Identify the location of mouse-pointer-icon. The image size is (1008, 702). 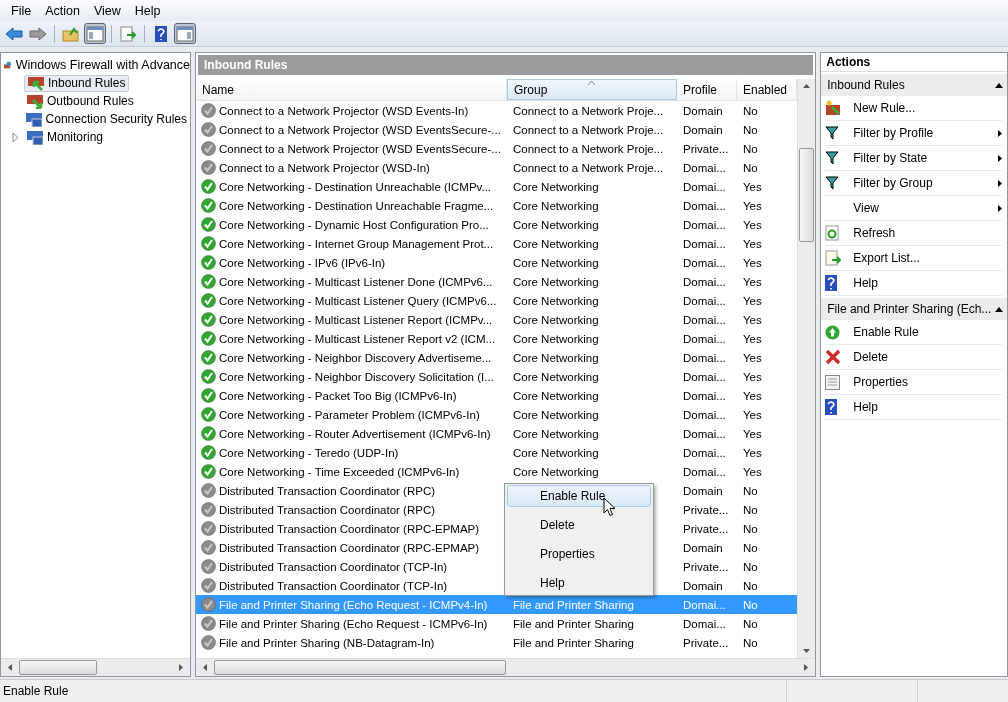
(609, 507).